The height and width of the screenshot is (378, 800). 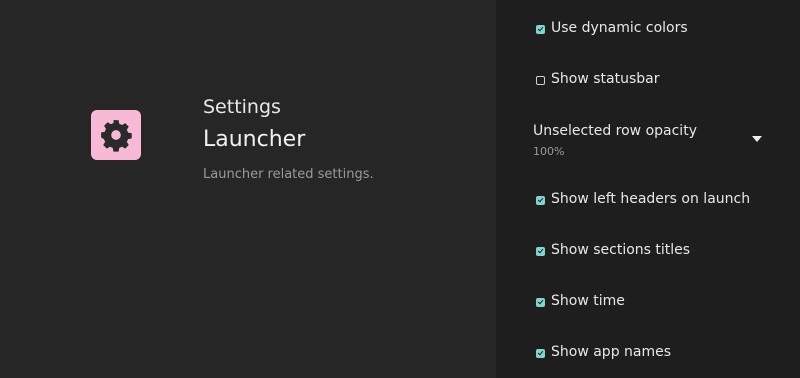 I want to click on setting-unselected-row-opacity: Unselected row opacity 100%, so click(x=648, y=137).